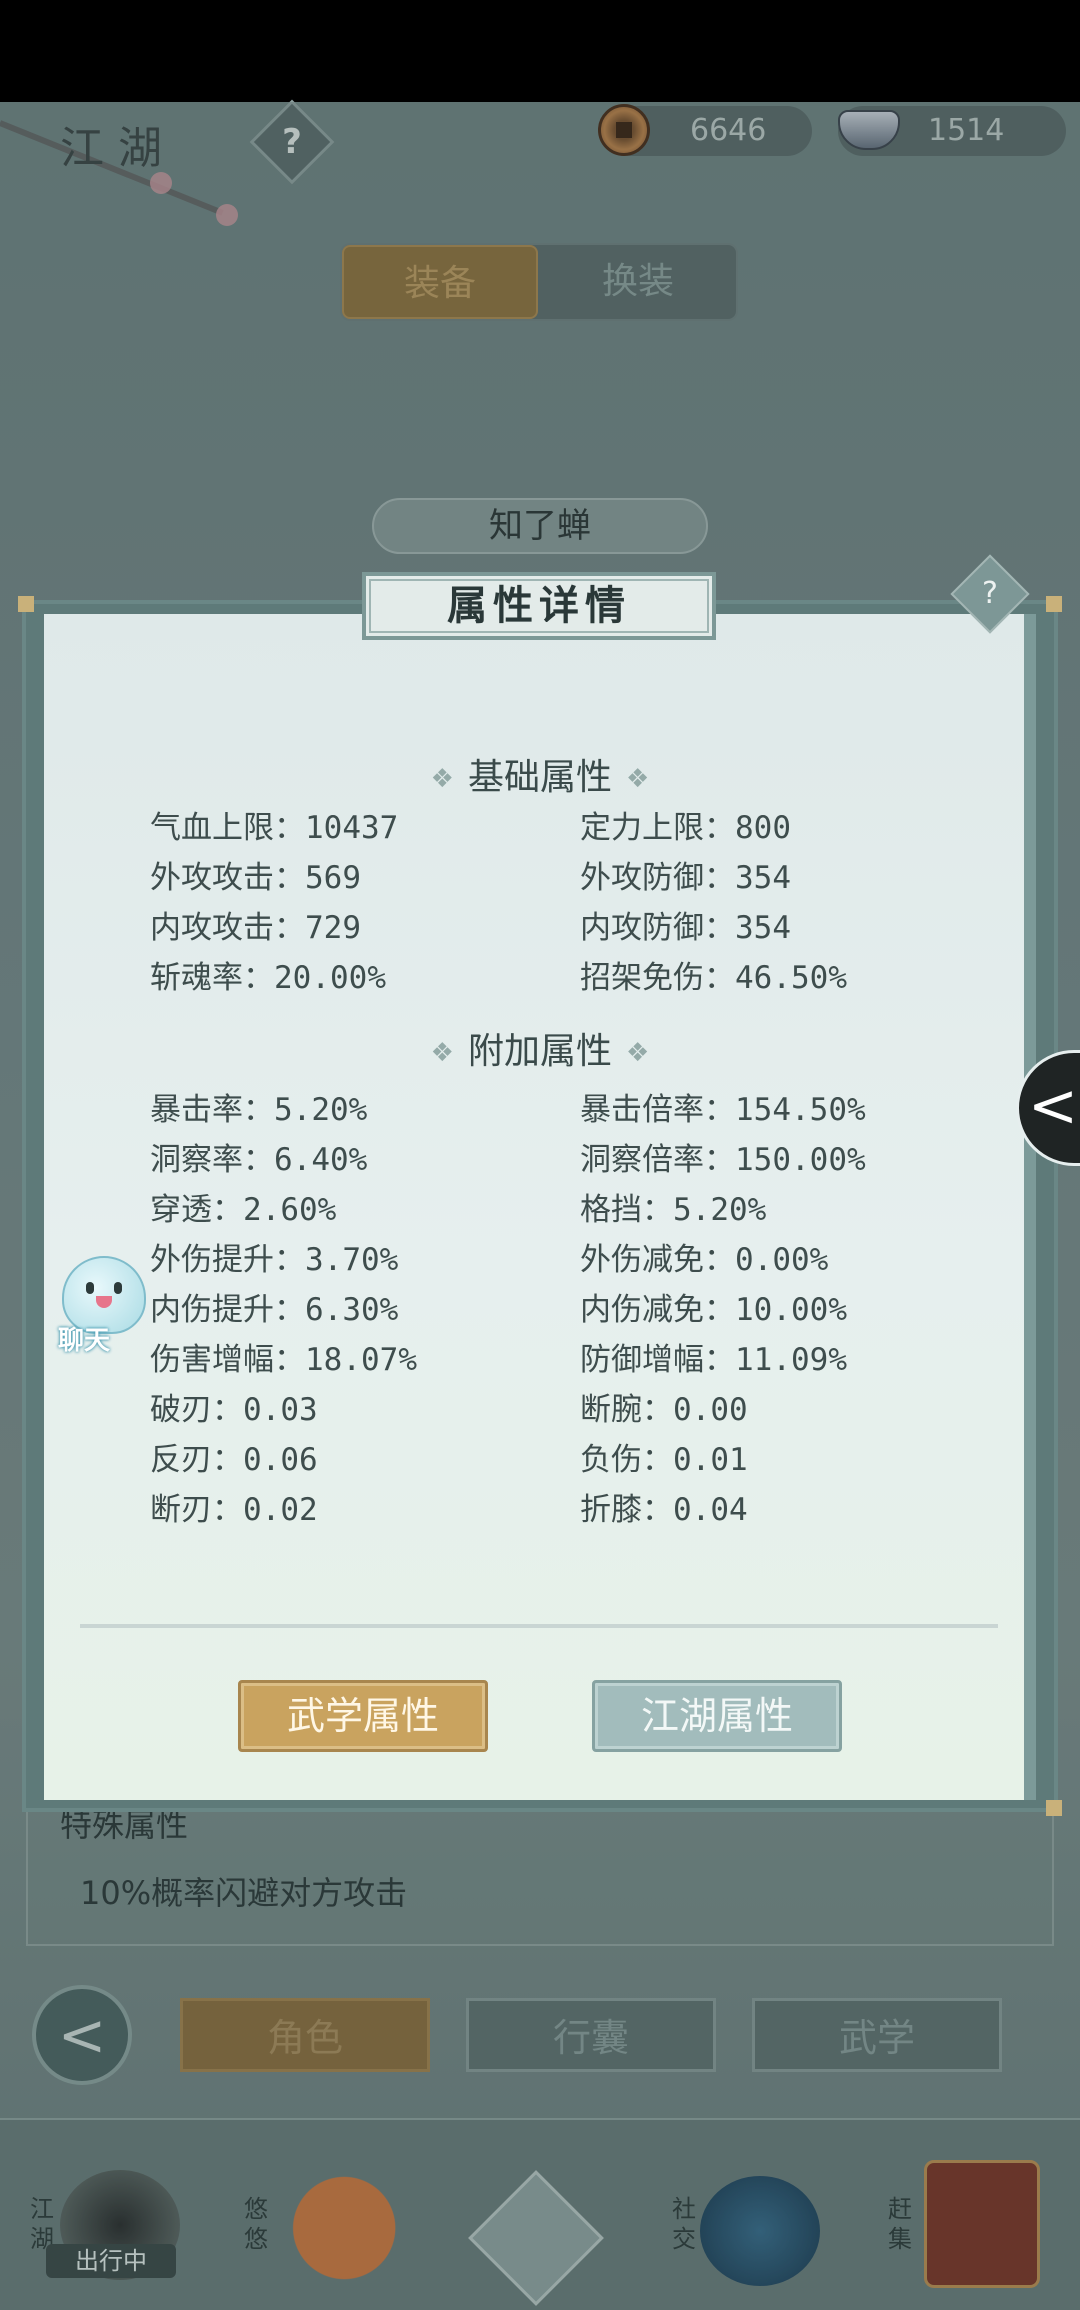 The height and width of the screenshot is (2310, 1080). What do you see at coordinates (760, 2231) in the screenshot?
I see `social-wave-icon` at bounding box center [760, 2231].